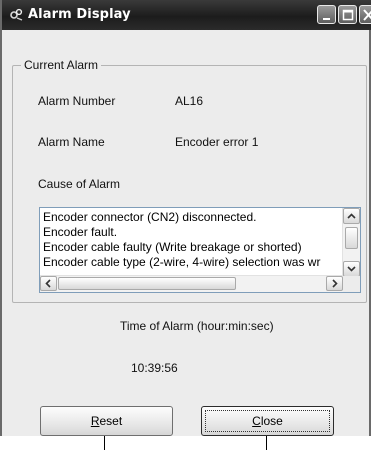 The image size is (371, 450). I want to click on alarm-number-value: AL16, so click(189, 101).